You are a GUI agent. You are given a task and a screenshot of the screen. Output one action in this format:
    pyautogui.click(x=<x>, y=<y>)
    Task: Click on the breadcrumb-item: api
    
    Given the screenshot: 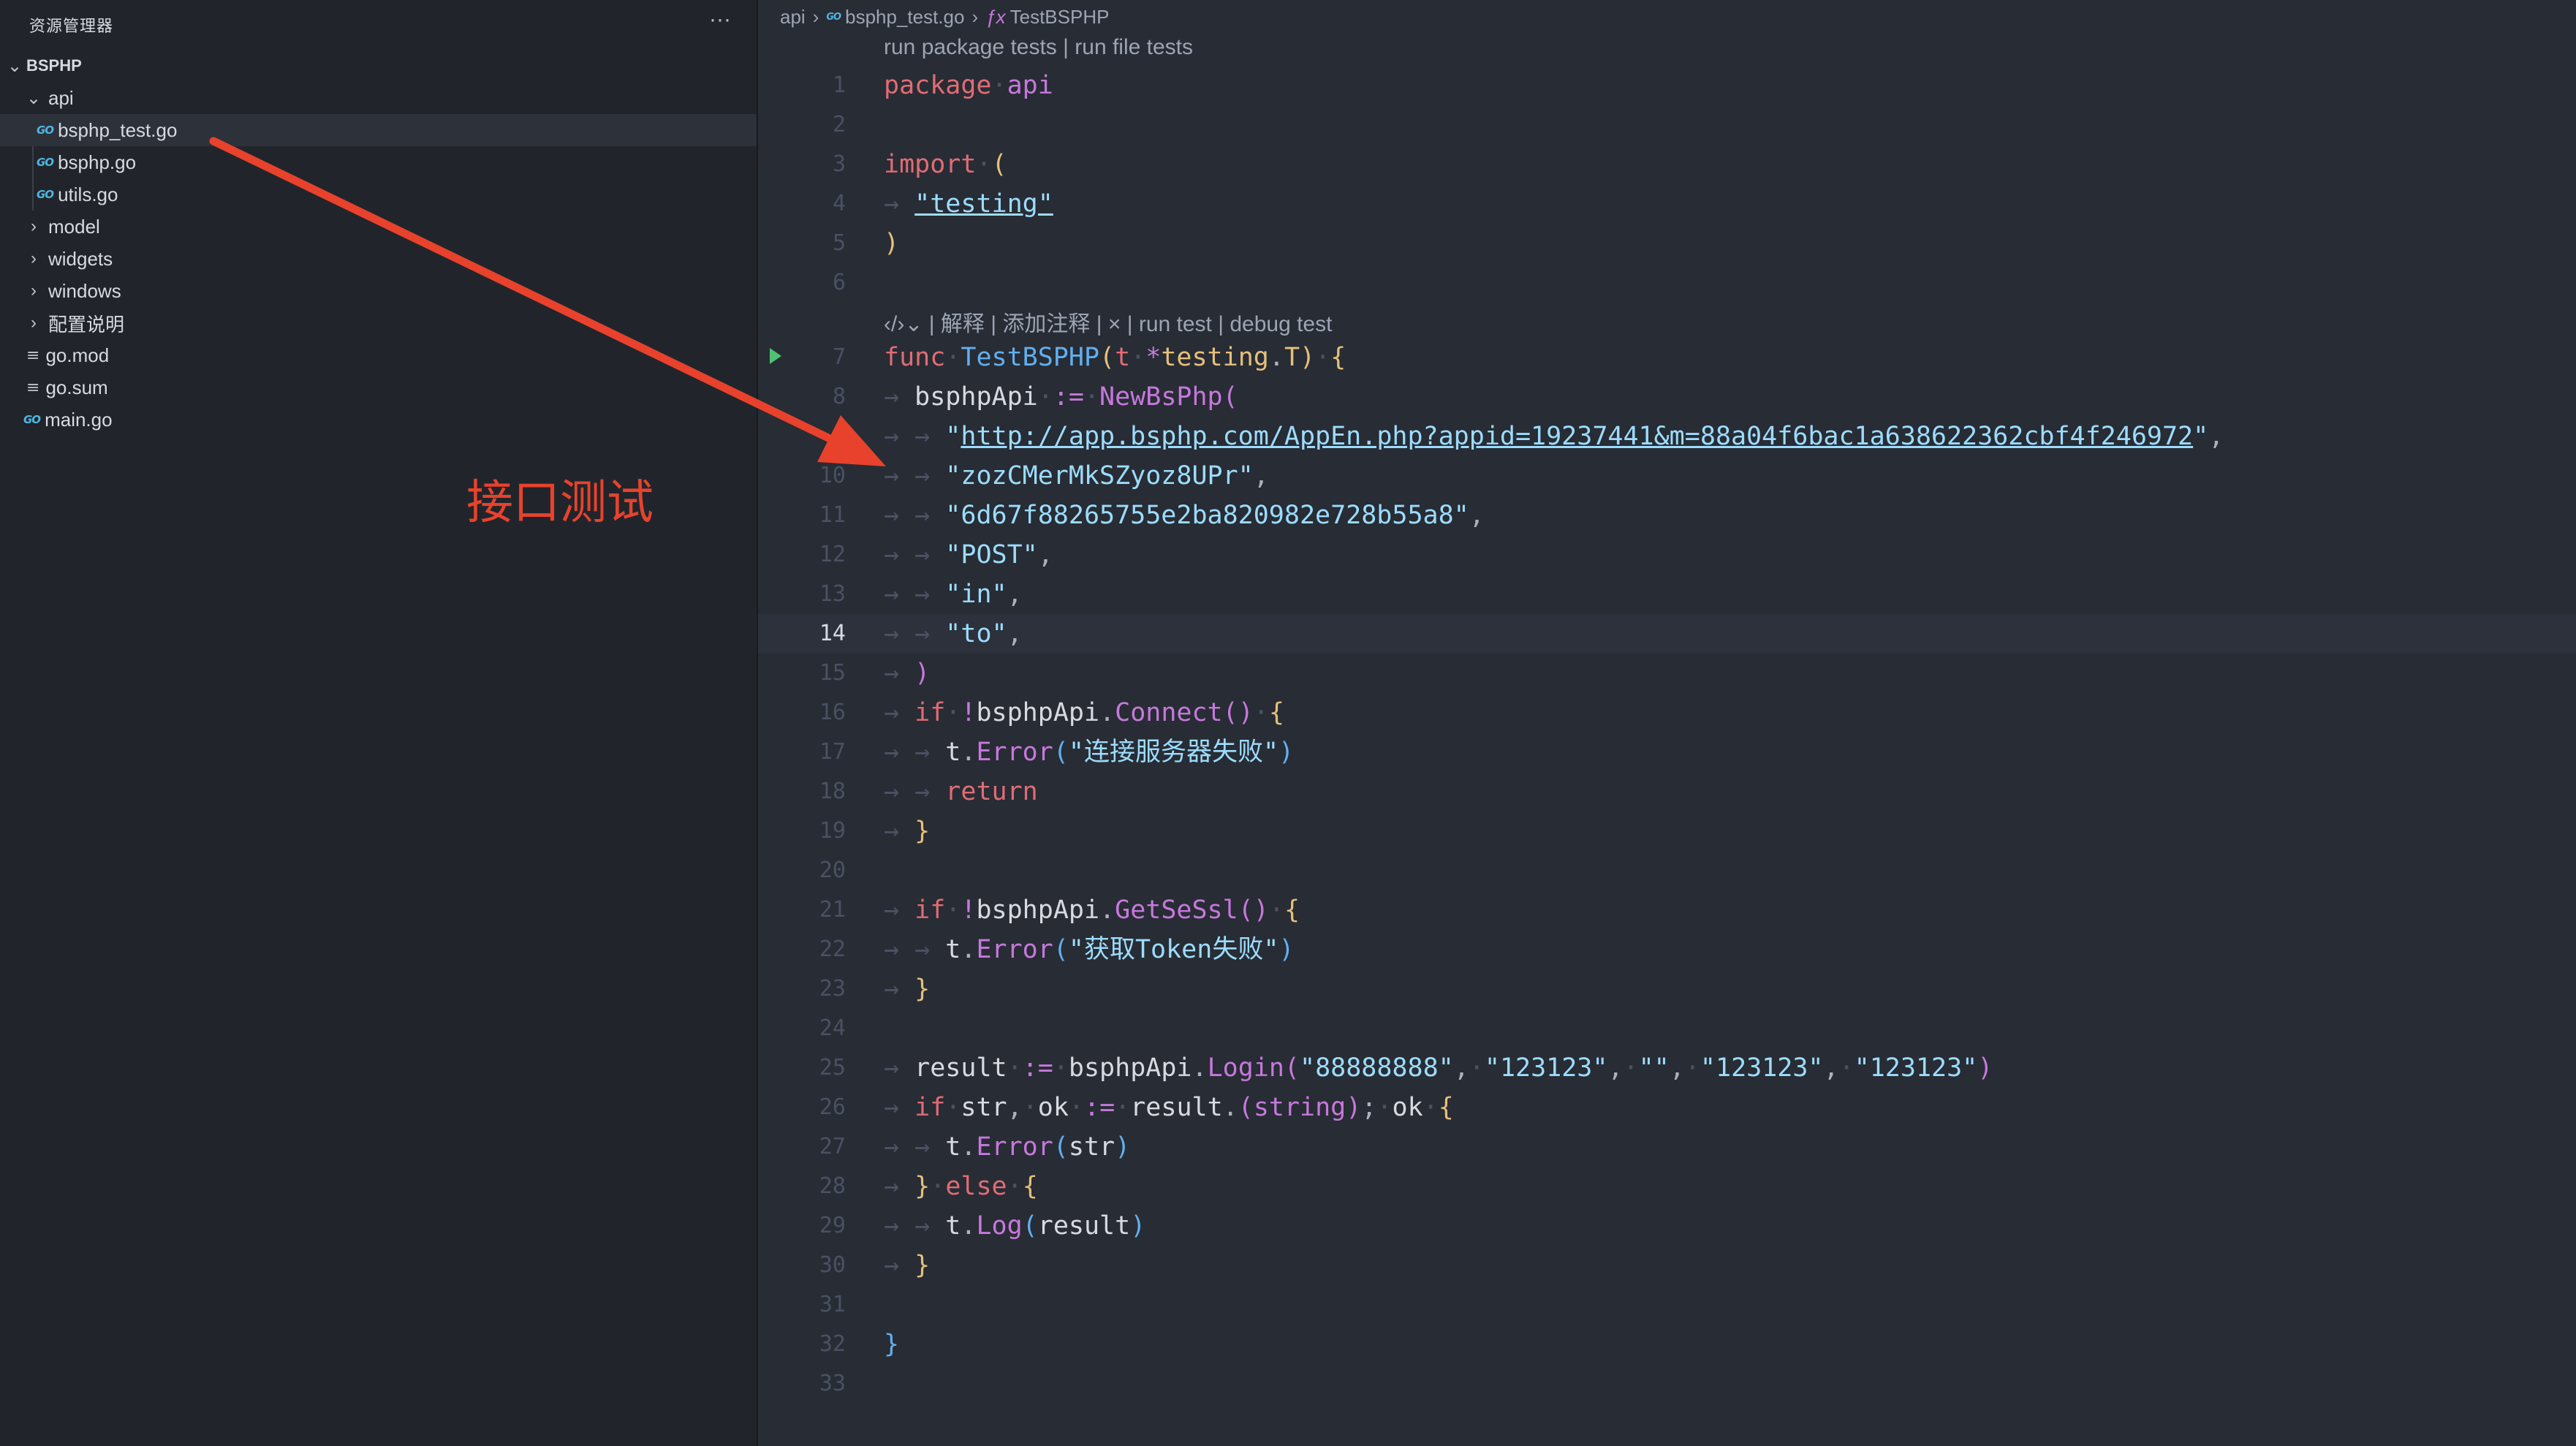 What is the action you would take?
    pyautogui.click(x=793, y=18)
    